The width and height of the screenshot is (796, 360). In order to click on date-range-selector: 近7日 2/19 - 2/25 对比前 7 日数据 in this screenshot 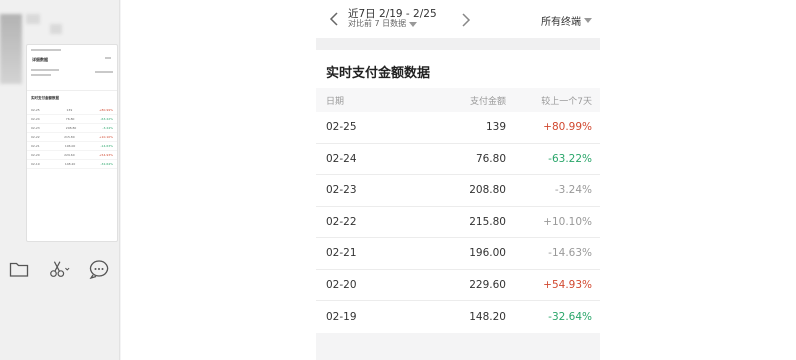, I will do `click(392, 18)`.